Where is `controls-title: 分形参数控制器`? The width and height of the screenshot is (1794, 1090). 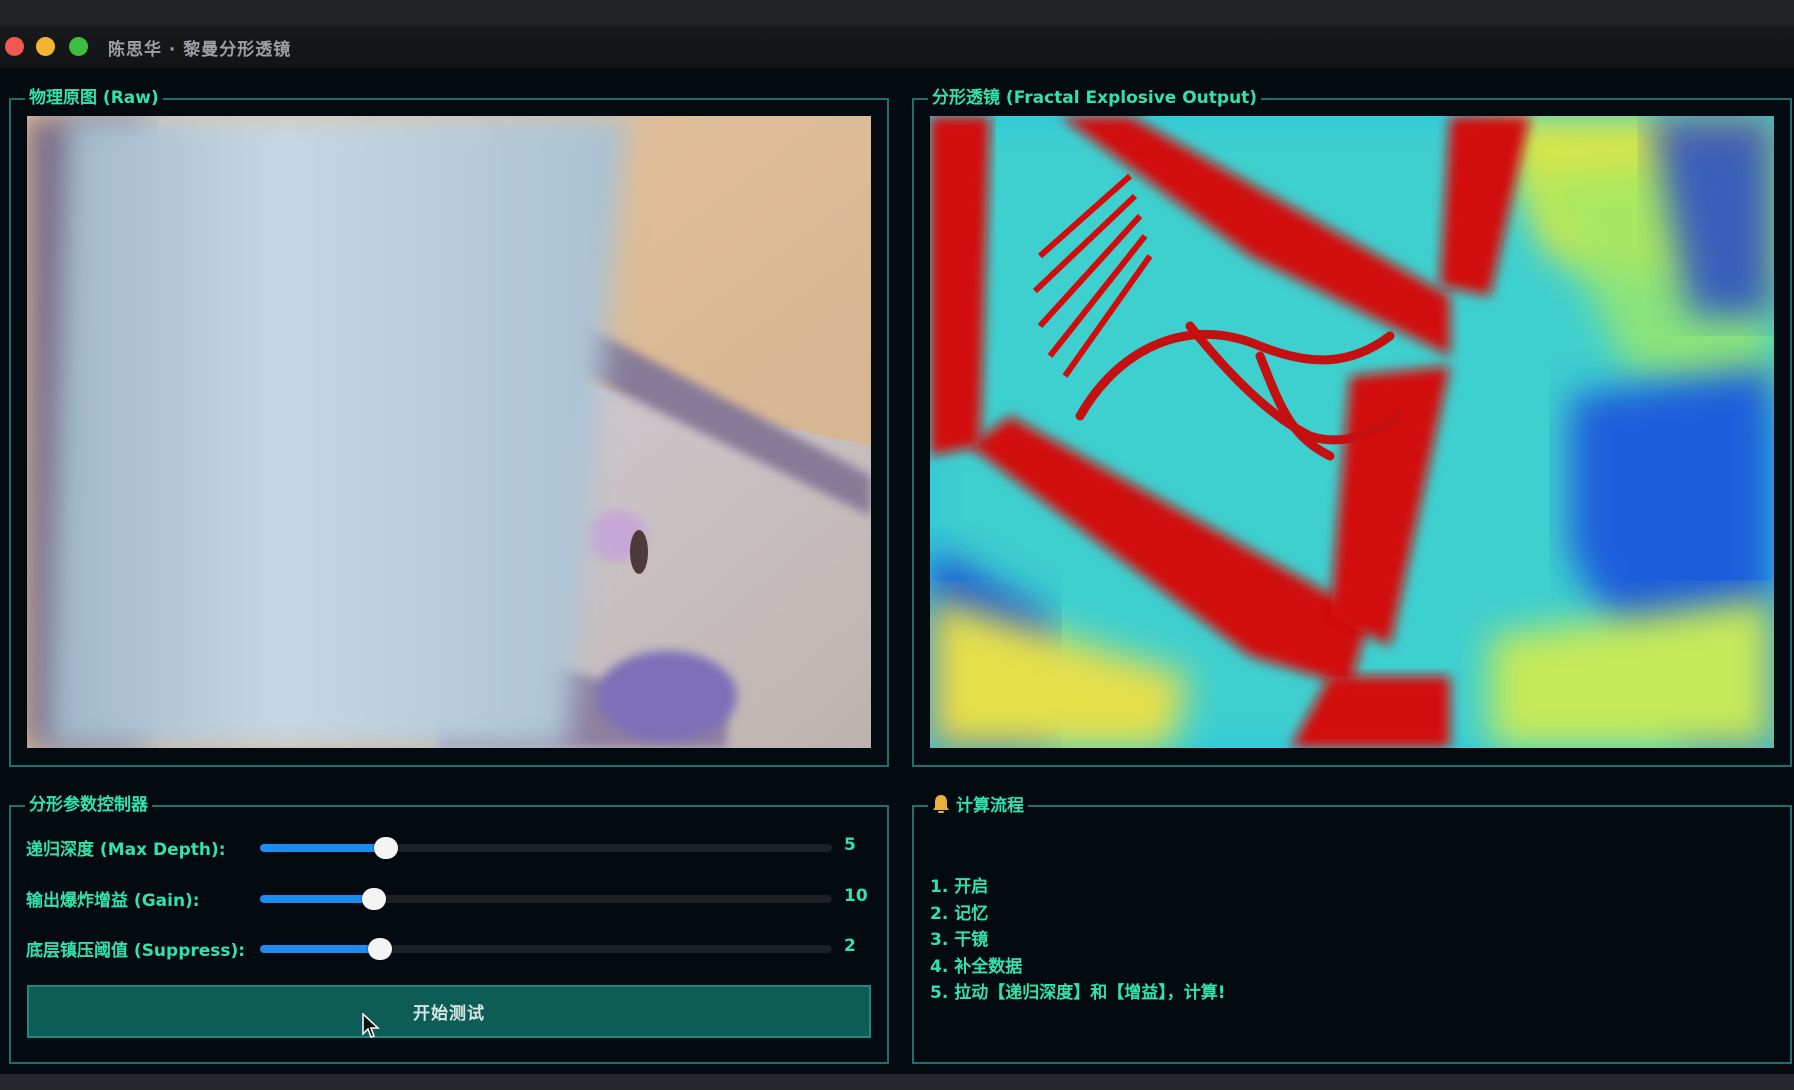
controls-title: 分形参数控制器 is located at coordinates (88, 805).